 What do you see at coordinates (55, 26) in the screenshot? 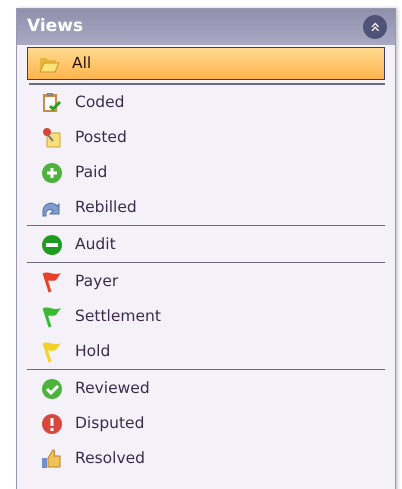
I see `panel-title: Views` at bounding box center [55, 26].